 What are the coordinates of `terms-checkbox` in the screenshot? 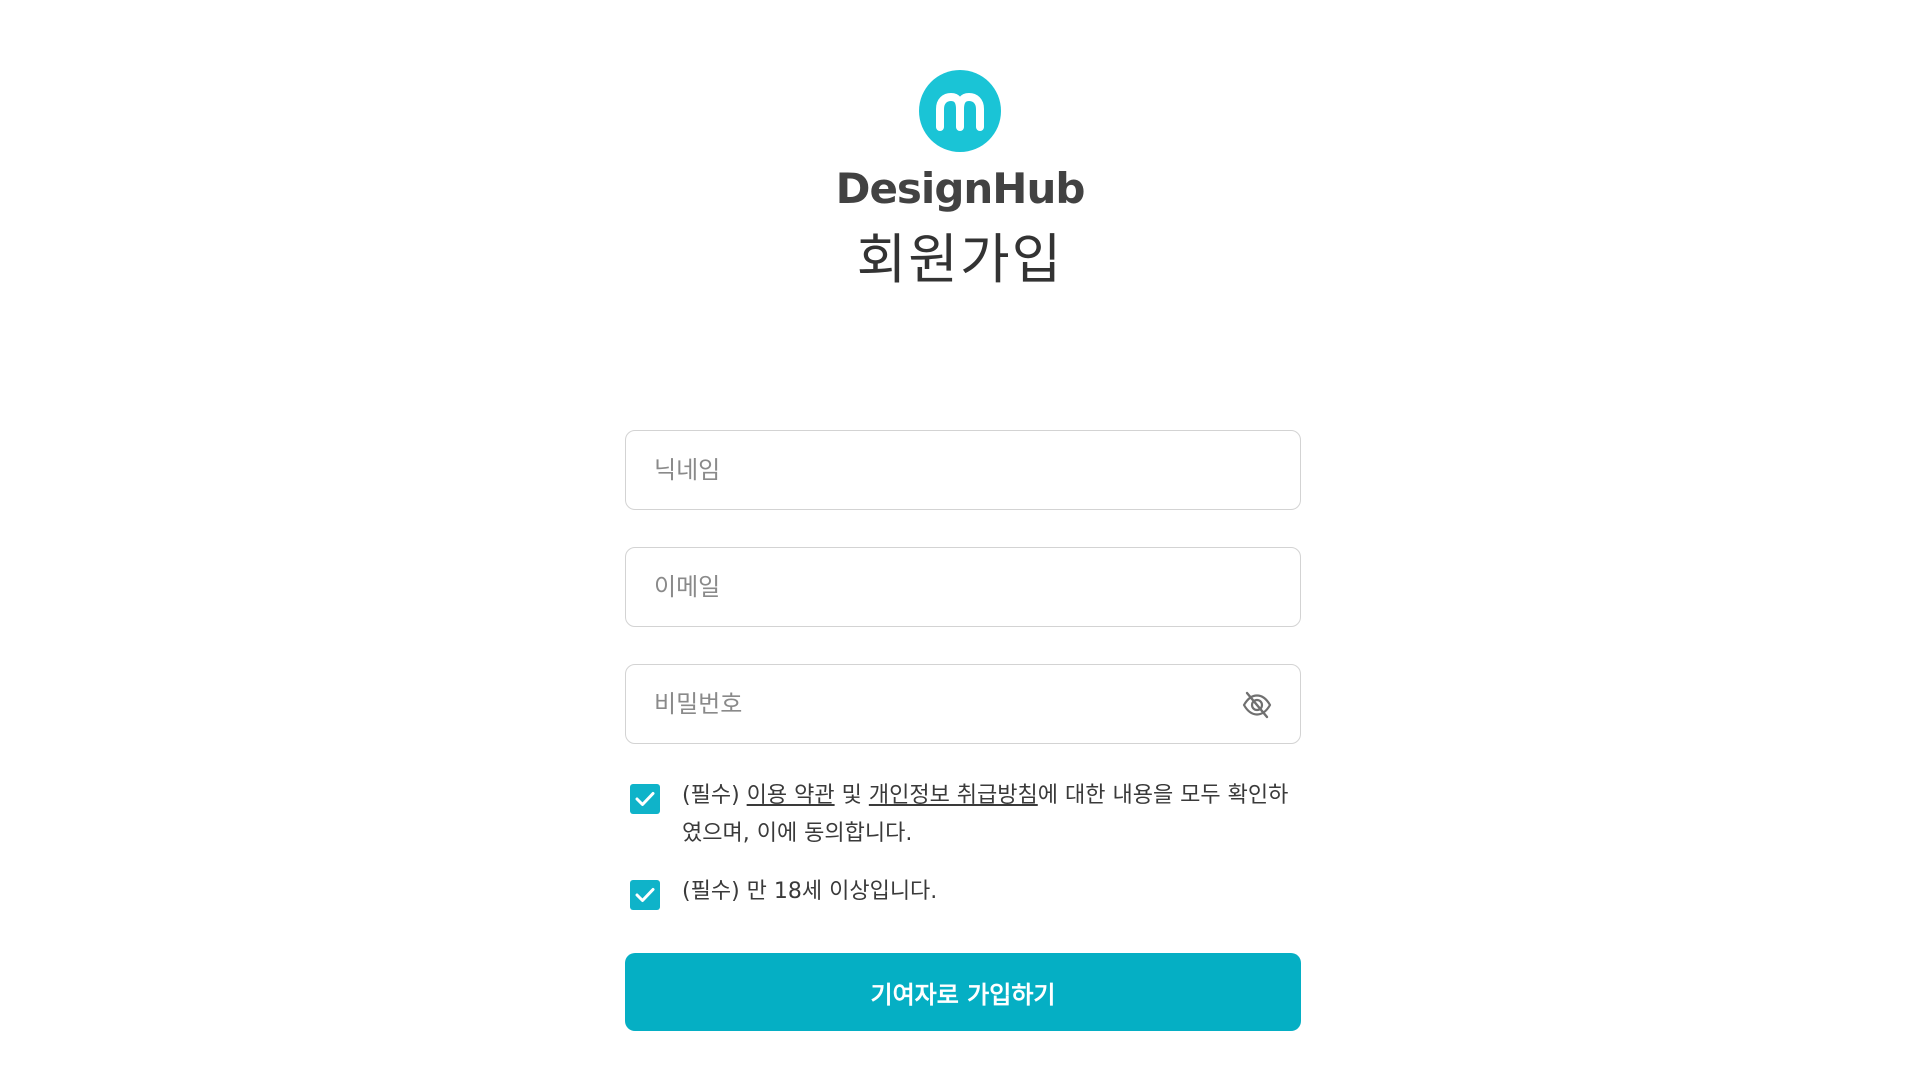 It's located at (645, 799).